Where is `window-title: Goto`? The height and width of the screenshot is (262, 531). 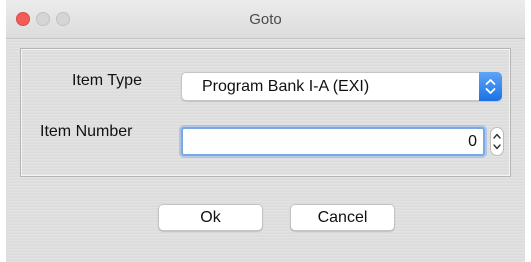
window-title: Goto is located at coordinates (265, 19).